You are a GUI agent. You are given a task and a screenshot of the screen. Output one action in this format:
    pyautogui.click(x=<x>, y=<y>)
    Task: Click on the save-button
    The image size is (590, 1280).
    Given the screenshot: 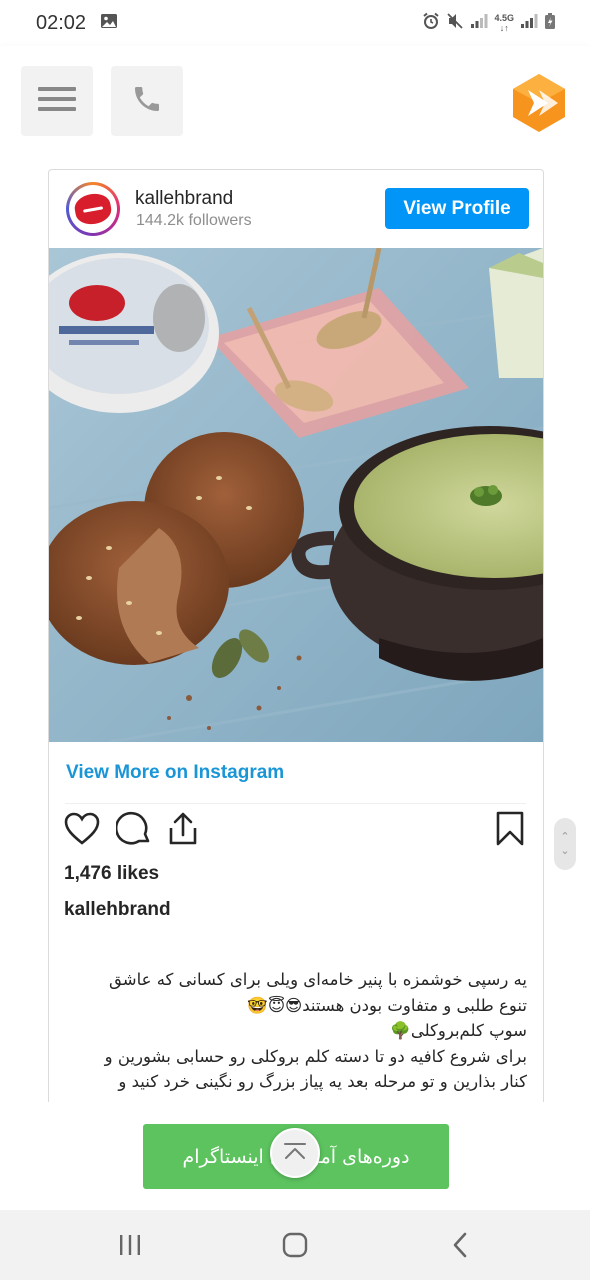 What is the action you would take?
    pyautogui.click(x=510, y=831)
    